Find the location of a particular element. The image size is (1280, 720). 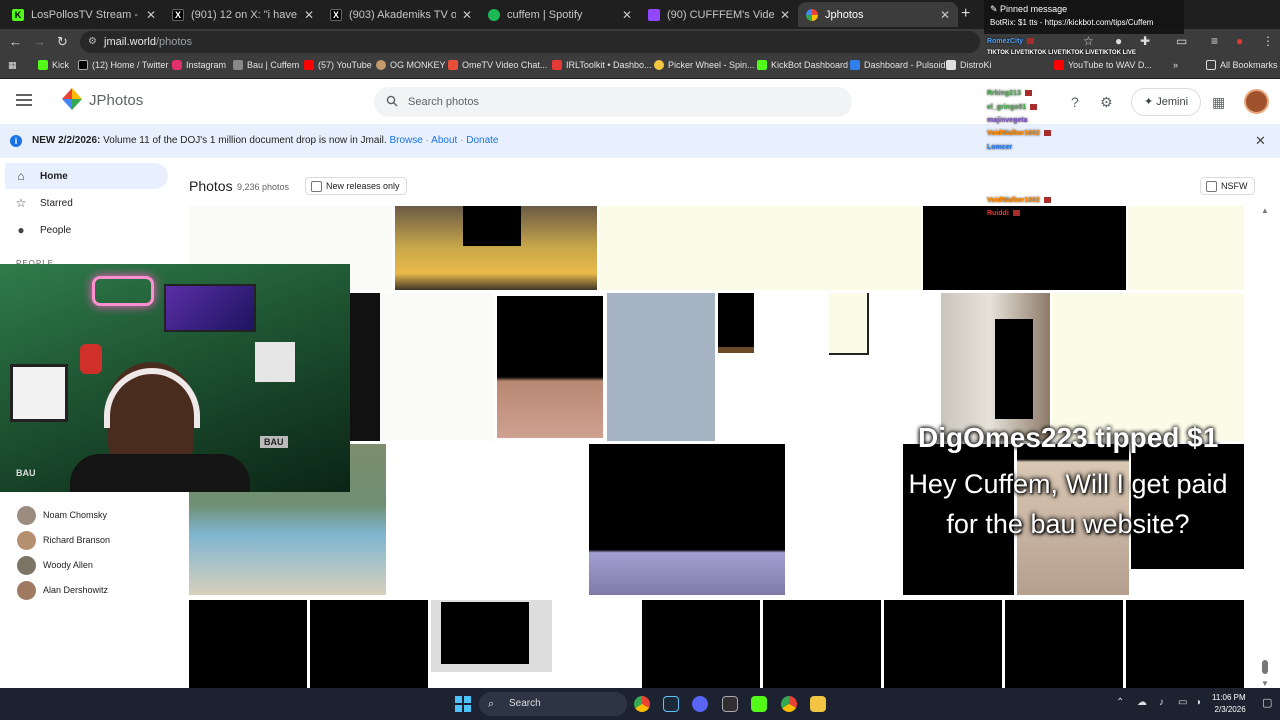

taskbar-search: ⌕ Search is located at coordinates (553, 704).